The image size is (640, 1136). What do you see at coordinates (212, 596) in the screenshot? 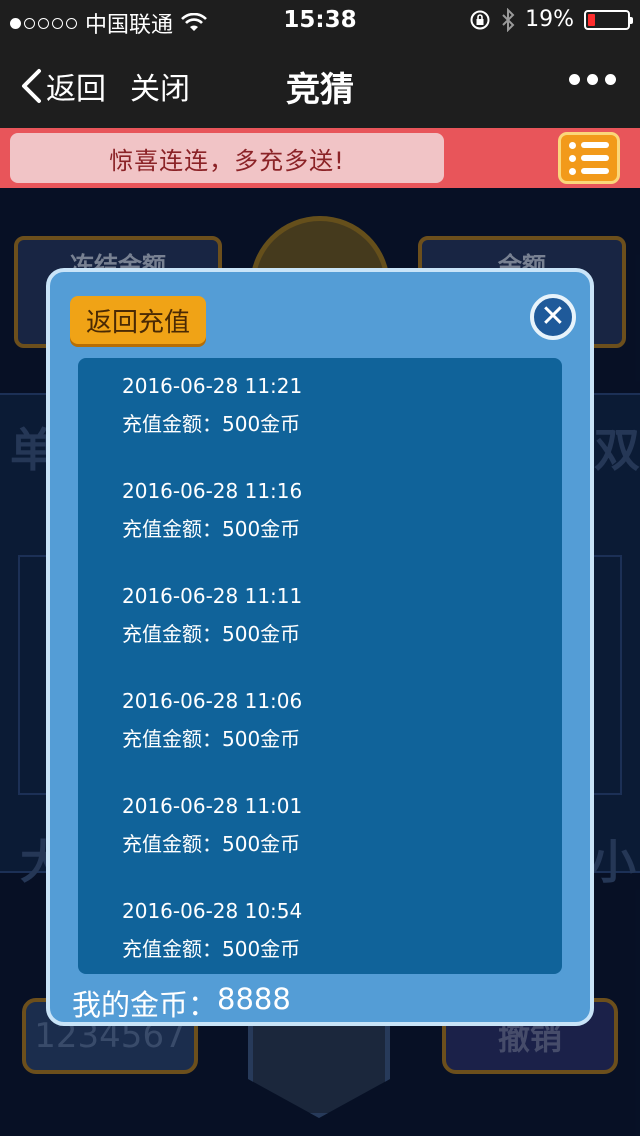
I see `record-date: 2016-06-28 11:11` at bounding box center [212, 596].